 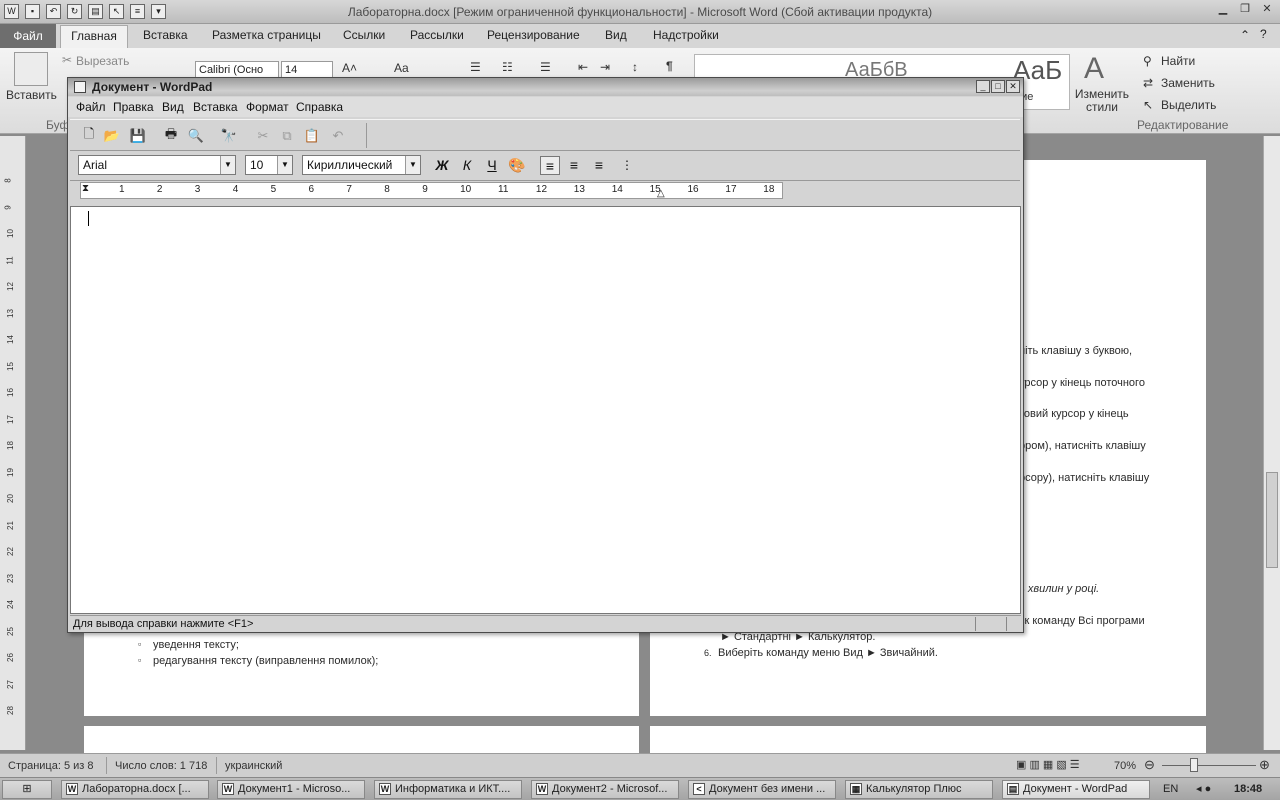 What do you see at coordinates (627, 165) in the screenshot?
I see `bullets-icon: ⋮` at bounding box center [627, 165].